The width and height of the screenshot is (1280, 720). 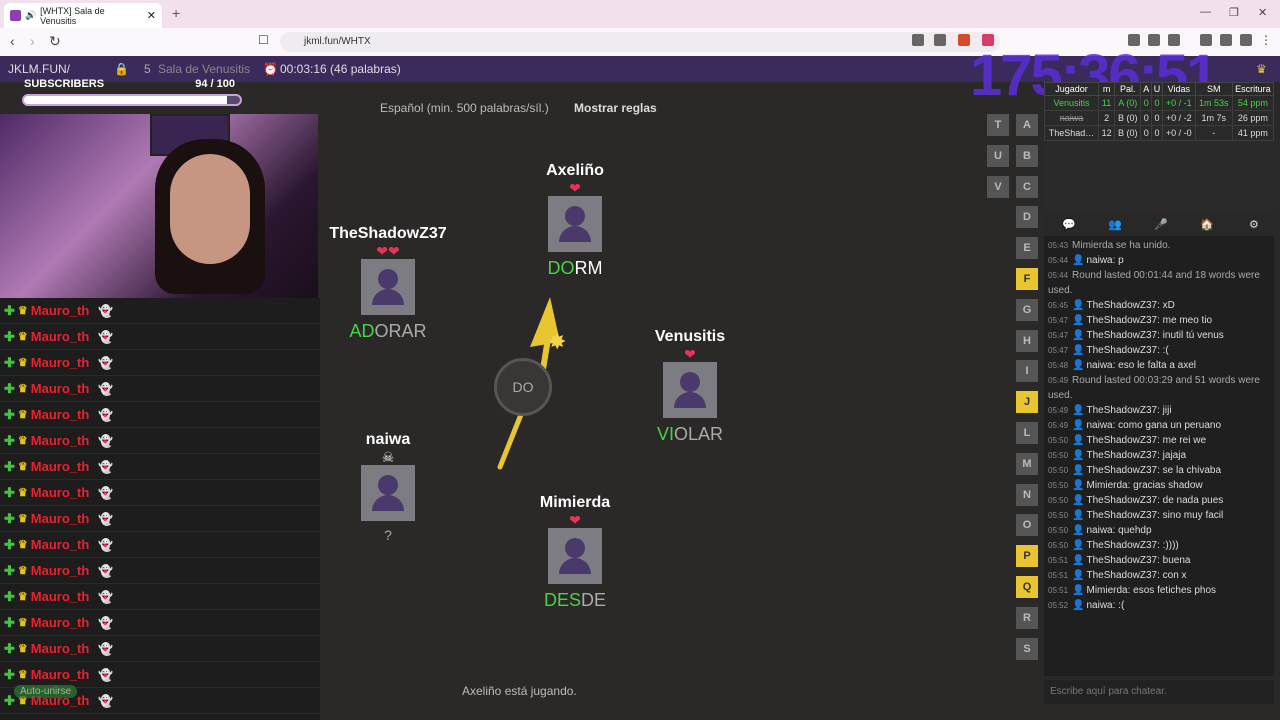 What do you see at coordinates (1213, 103) in the screenshot?
I see `table-cell: 1m 53s` at bounding box center [1213, 103].